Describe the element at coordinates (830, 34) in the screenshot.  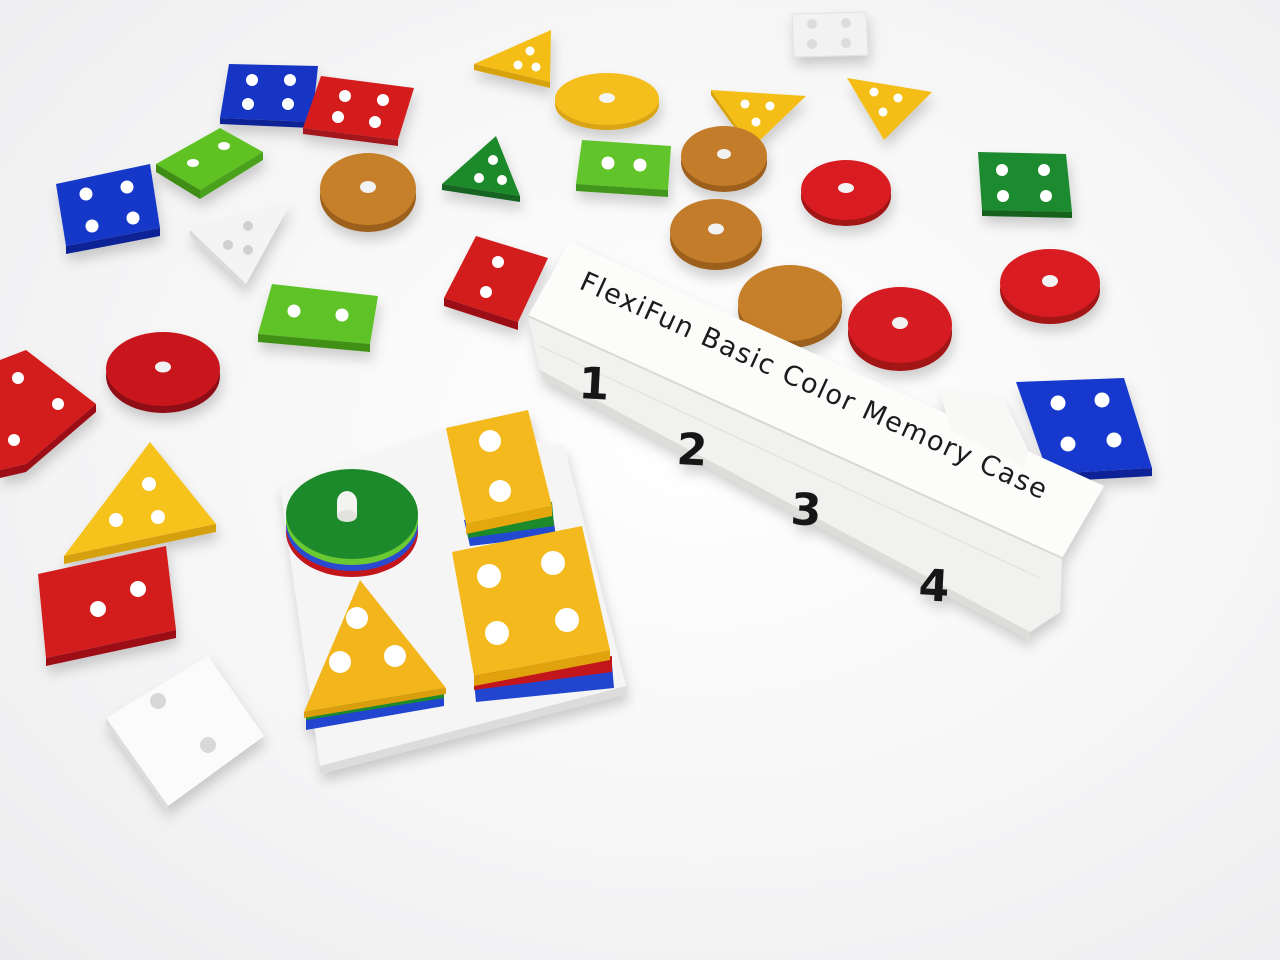
I see `white-square-piece` at that location.